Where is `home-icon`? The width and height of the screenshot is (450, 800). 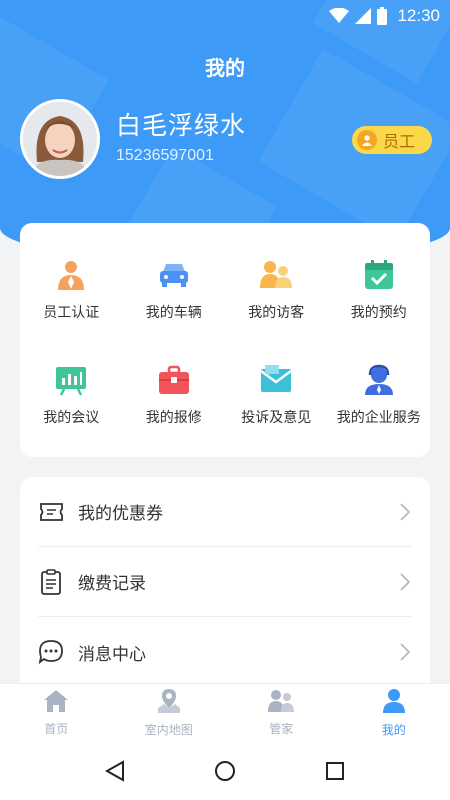 home-icon is located at coordinates (56, 703).